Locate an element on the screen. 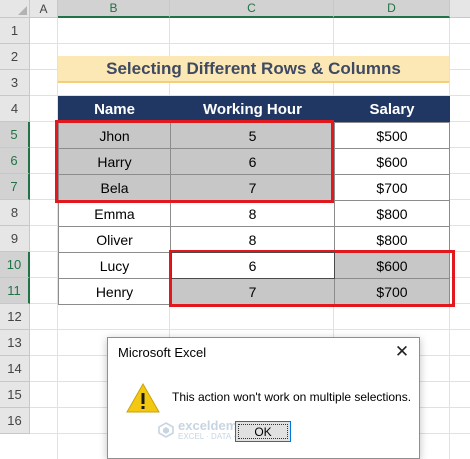 This screenshot has width=470, height=459. table-header-salary: Salary is located at coordinates (392, 109).